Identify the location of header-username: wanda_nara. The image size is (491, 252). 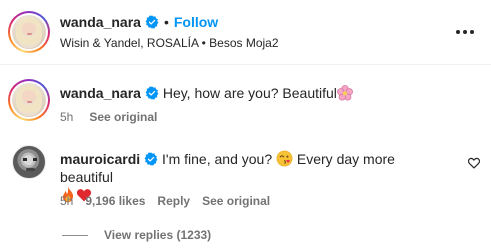
(100, 22).